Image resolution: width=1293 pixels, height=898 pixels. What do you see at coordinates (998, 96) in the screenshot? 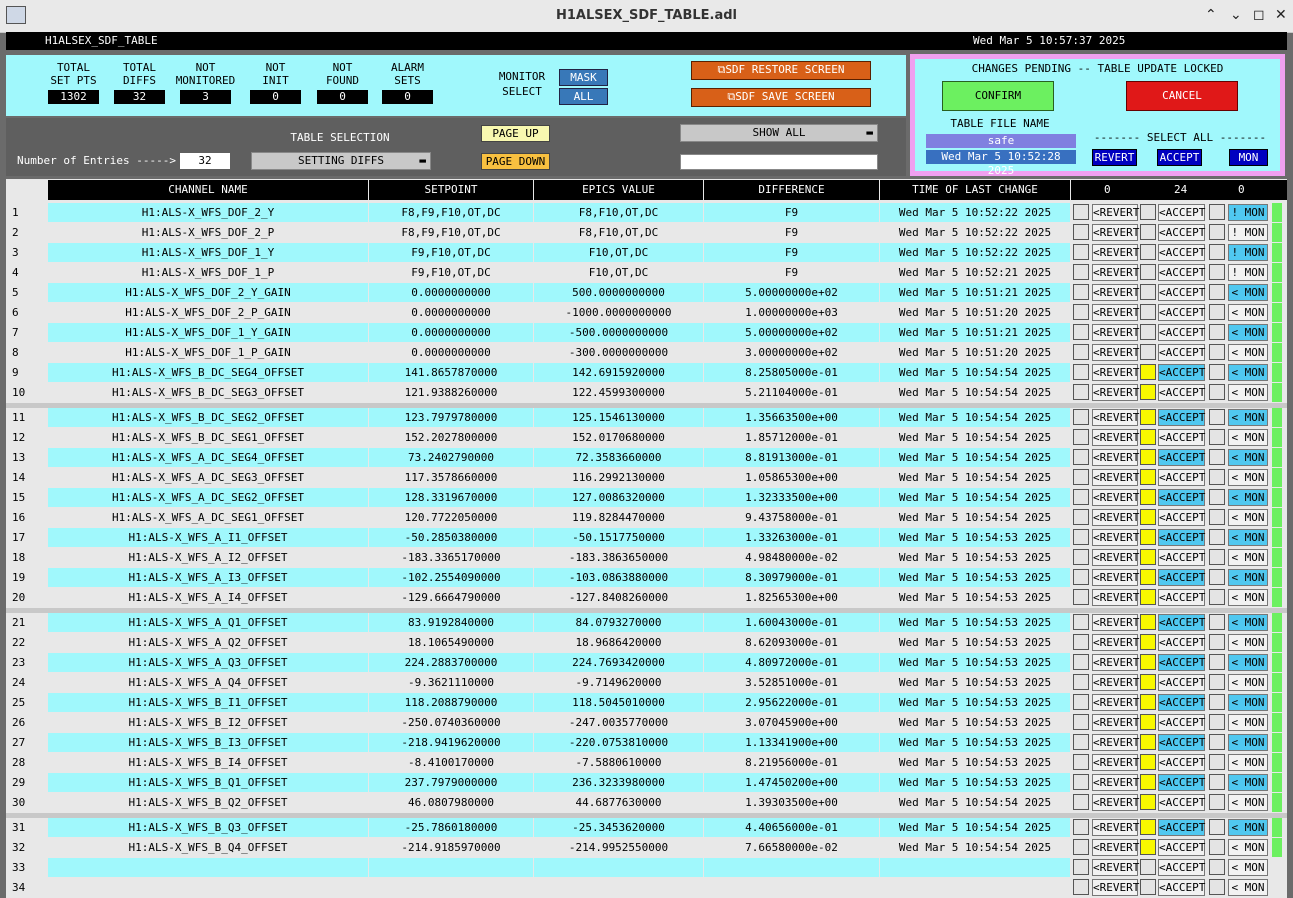
I see `confirm-button: CONFIRM` at bounding box center [998, 96].